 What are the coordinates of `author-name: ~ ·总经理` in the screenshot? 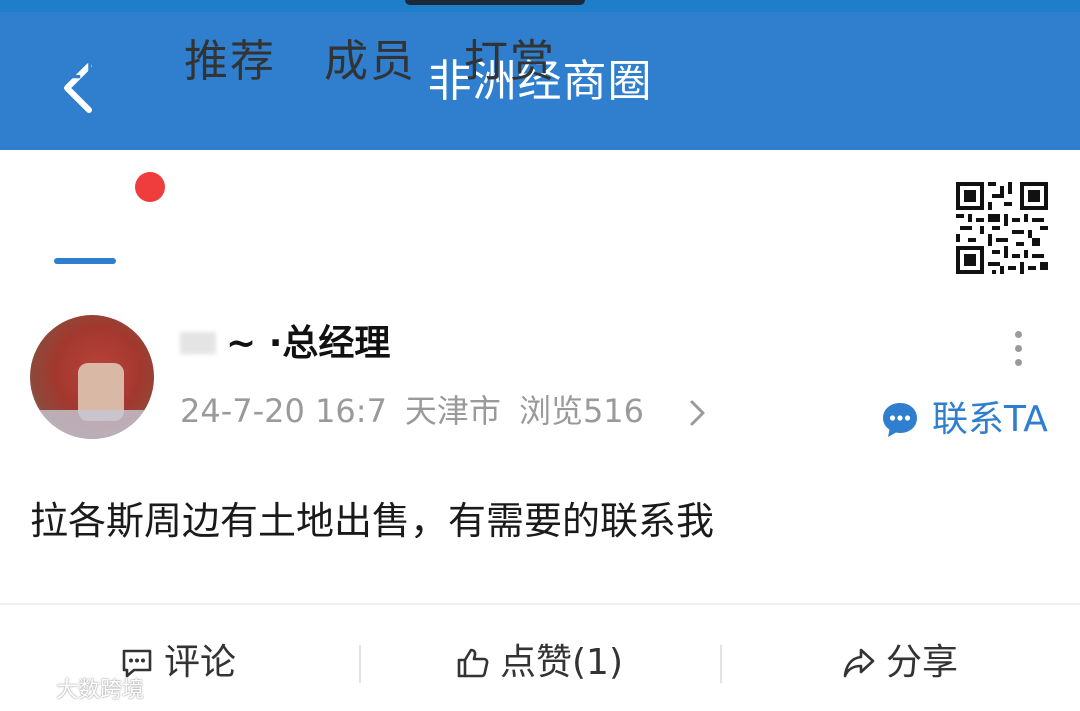 It's located at (285, 344).